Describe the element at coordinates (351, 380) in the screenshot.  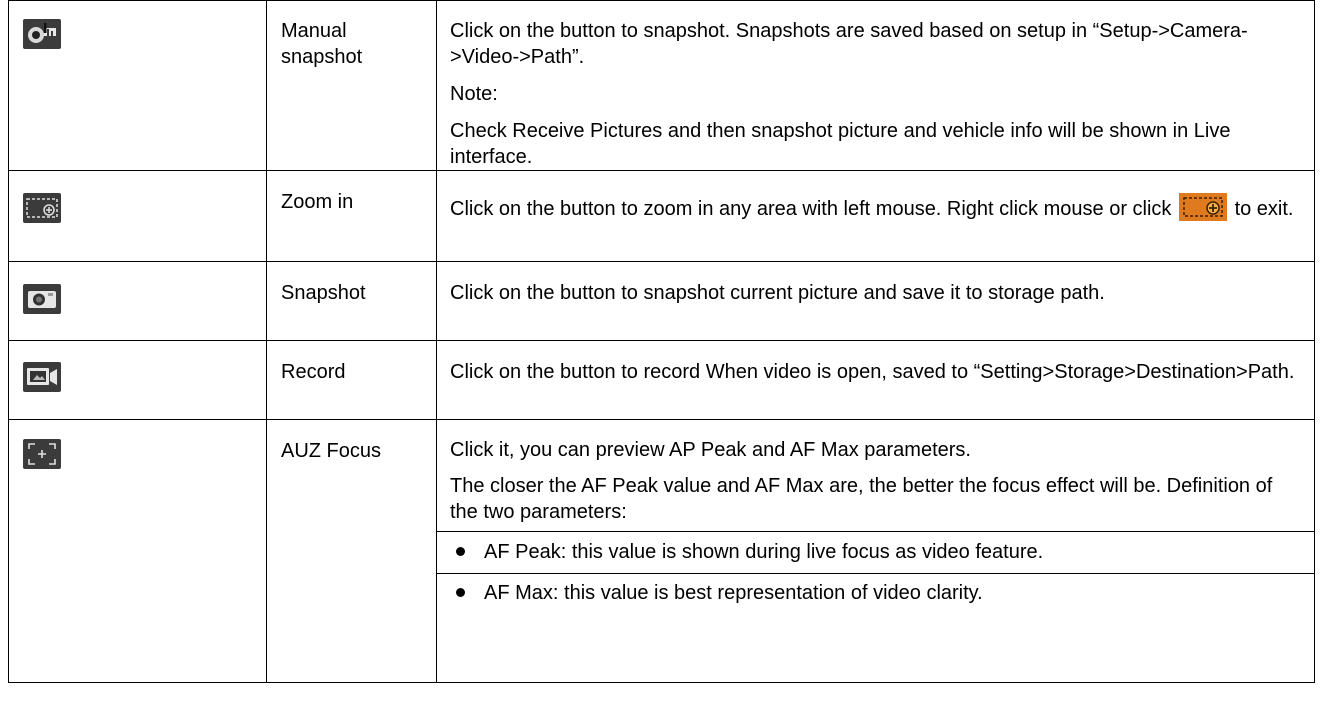
I see `name-cell: Record` at that location.